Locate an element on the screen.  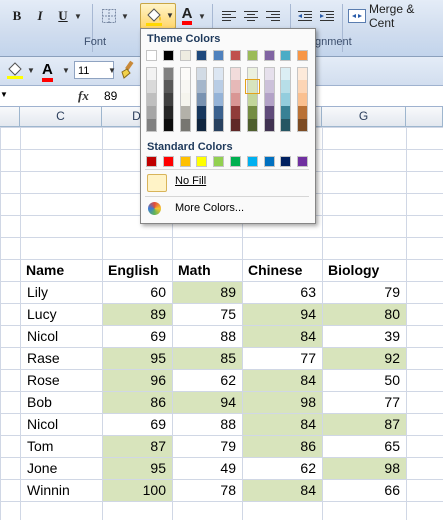
font-size-dropdown-icon: ▼ is located at coordinates (112, 70).